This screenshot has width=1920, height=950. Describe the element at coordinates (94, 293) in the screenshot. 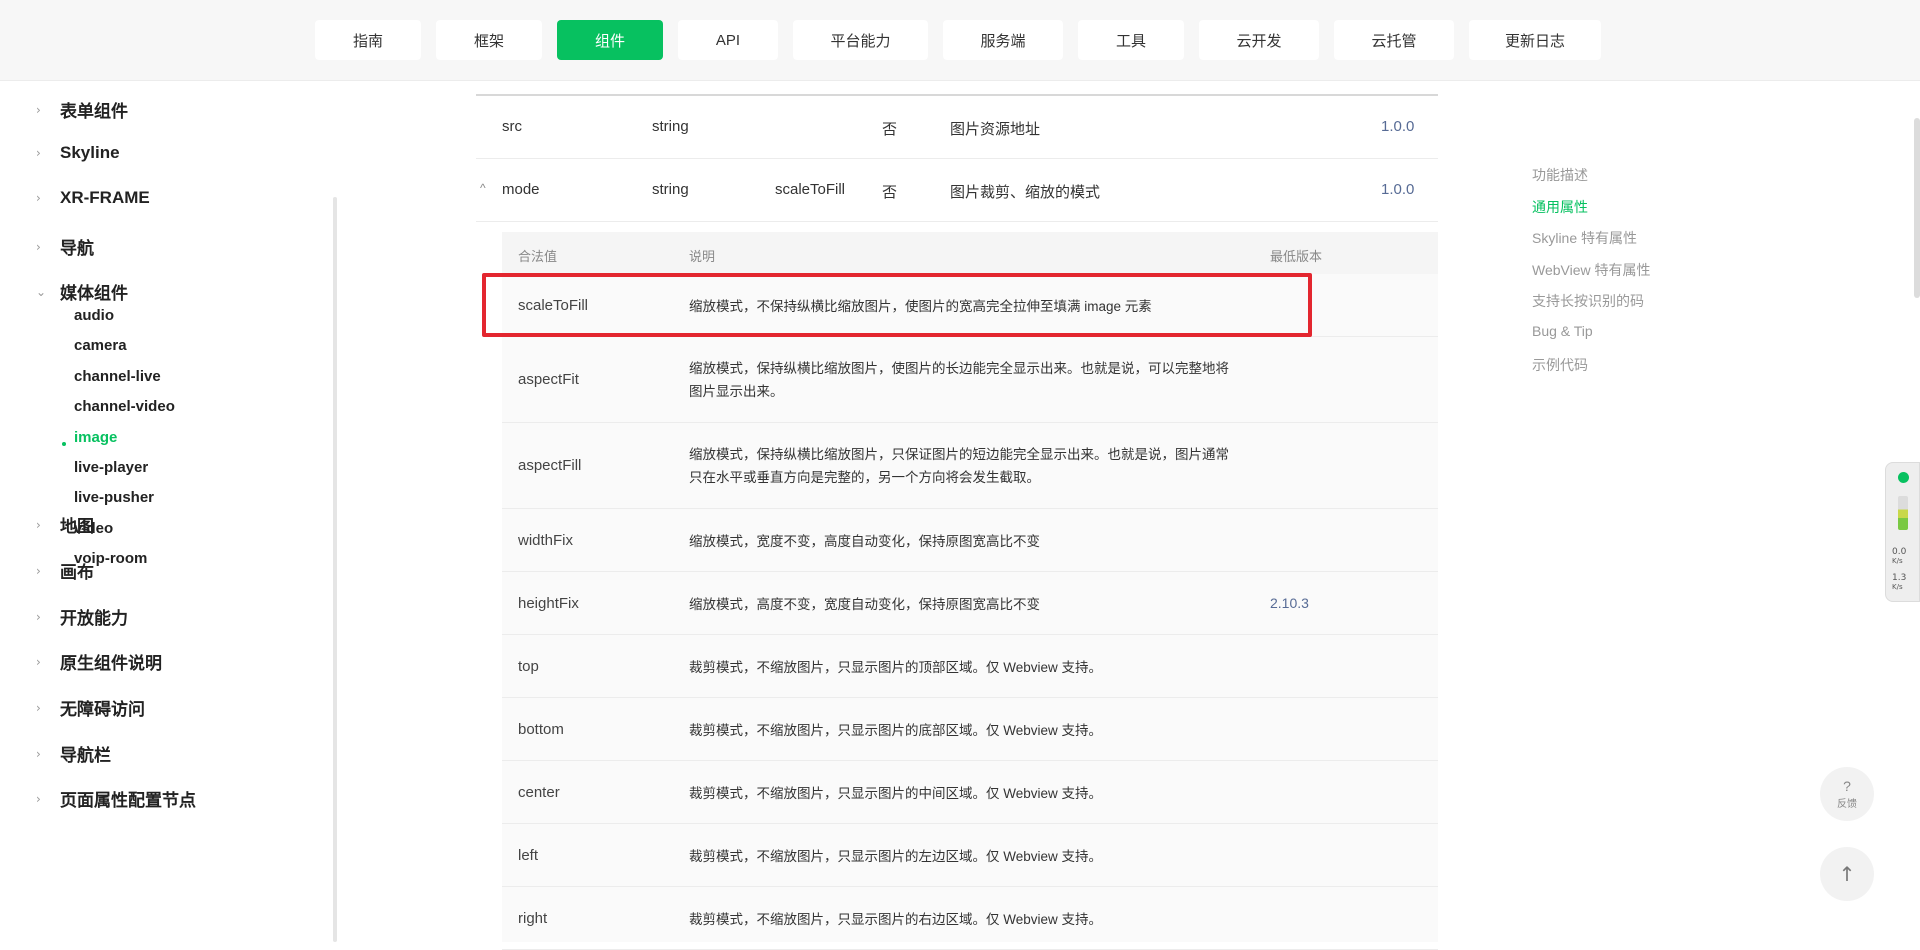

I see `sidebar-group-label: 媒体组件` at that location.